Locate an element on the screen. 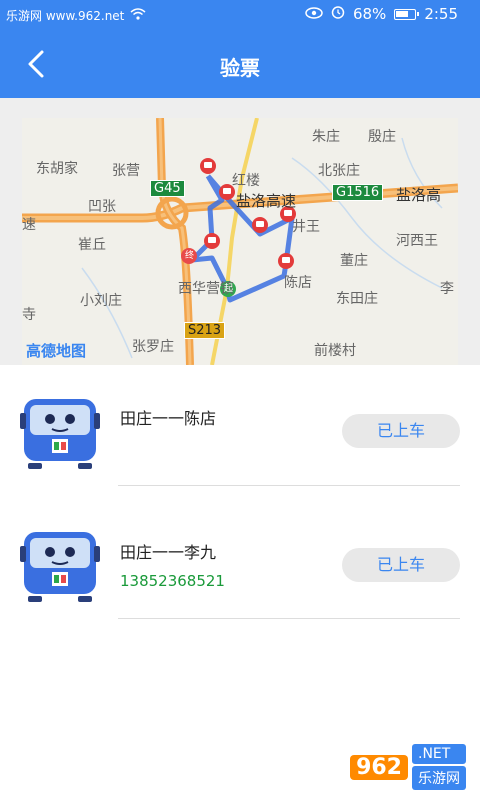  wifi-icon is located at coordinates (138, 15).